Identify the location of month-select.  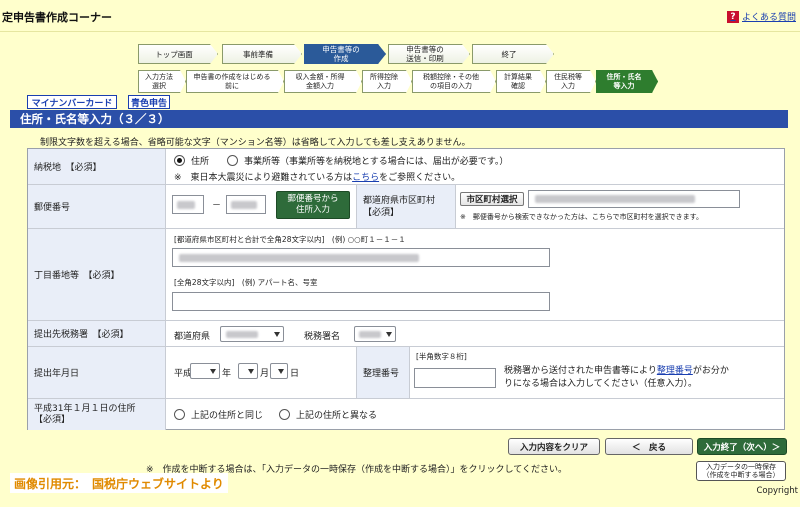
(248, 371).